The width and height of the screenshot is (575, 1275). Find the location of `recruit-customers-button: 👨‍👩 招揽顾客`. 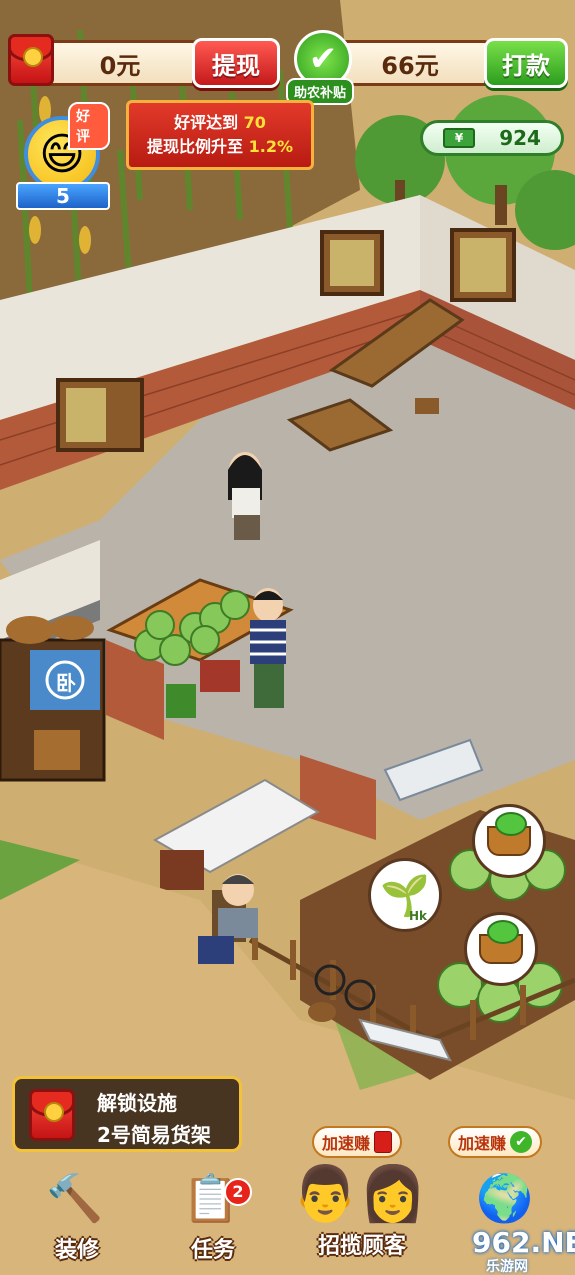

recruit-customers-button: 👨‍👩 招揽顾客 is located at coordinates (359, 1211).